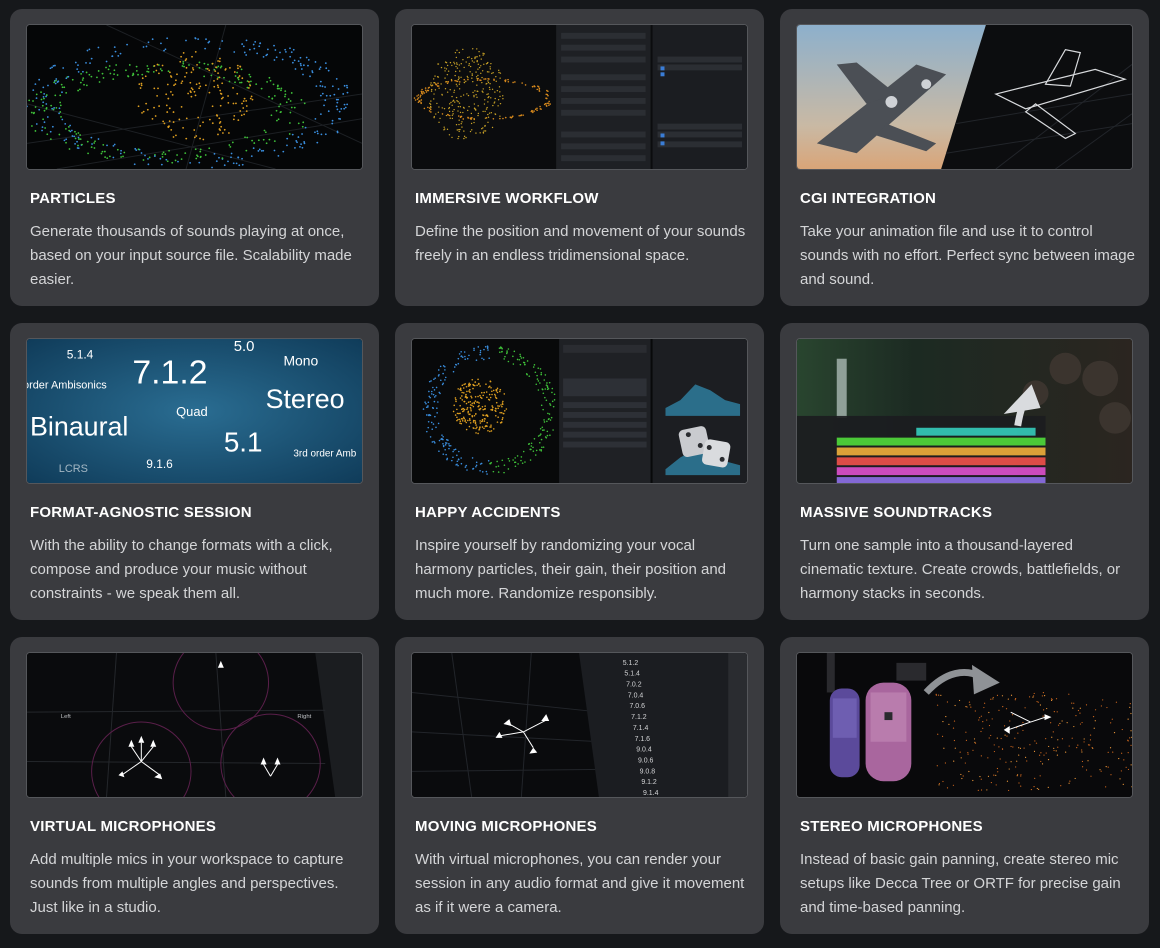 This screenshot has width=1160, height=948. Describe the element at coordinates (648, 771) in the screenshot. I see `format-list-item: 9.0.8` at that location.